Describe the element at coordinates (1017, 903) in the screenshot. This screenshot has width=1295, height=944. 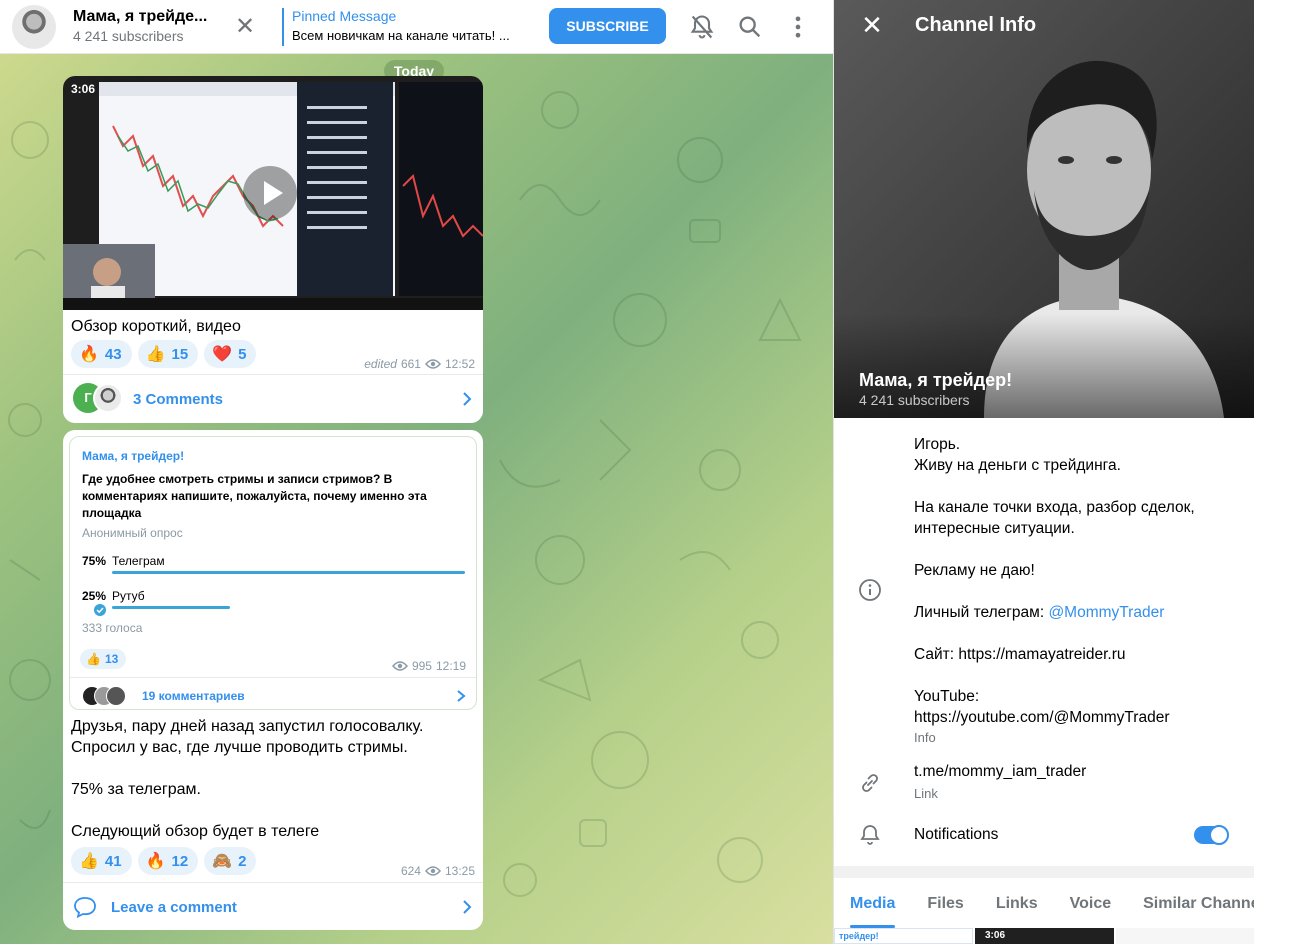
I see `tab-links: Links` at that location.